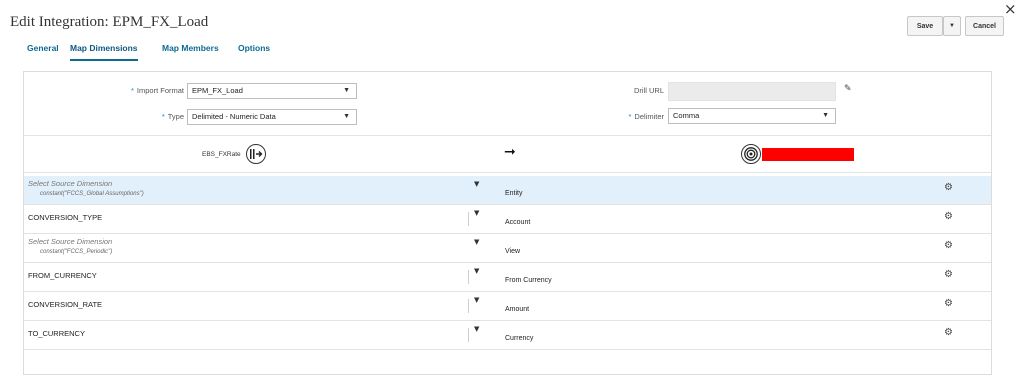 The image size is (1024, 385). Describe the element at coordinates (157, 90) in the screenshot. I see `import-format-label: * Import Format` at that location.